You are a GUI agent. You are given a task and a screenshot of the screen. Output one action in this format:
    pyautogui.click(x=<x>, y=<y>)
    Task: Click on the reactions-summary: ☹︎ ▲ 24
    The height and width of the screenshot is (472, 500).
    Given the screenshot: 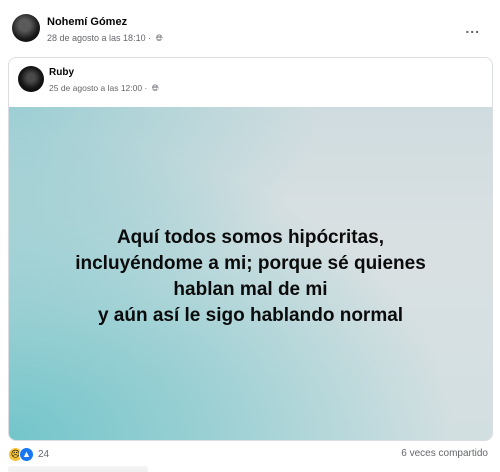 What is the action you would take?
    pyautogui.click(x=28, y=454)
    